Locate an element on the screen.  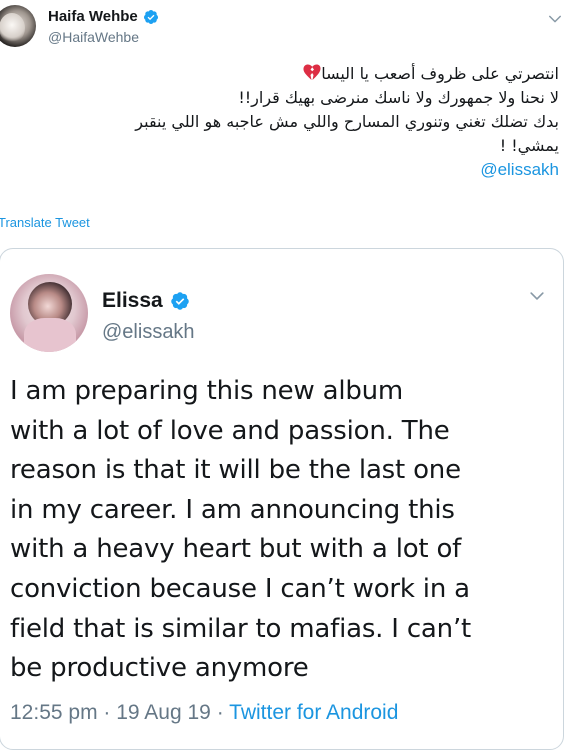
author-name: Haifa Wehbe is located at coordinates (93, 16).